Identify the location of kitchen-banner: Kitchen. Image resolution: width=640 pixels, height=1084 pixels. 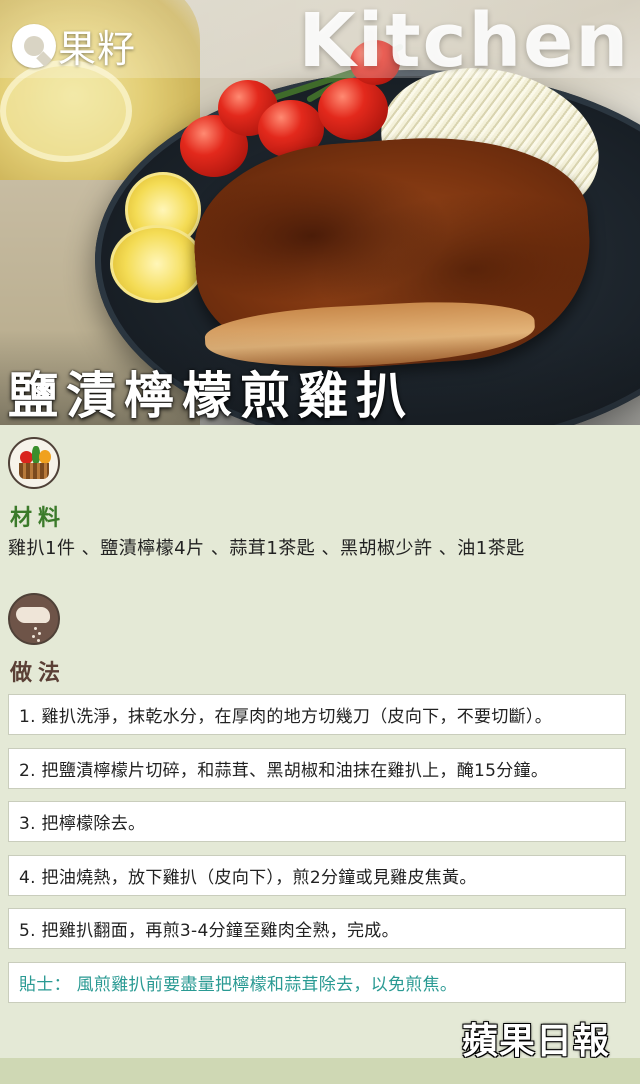
(464, 42).